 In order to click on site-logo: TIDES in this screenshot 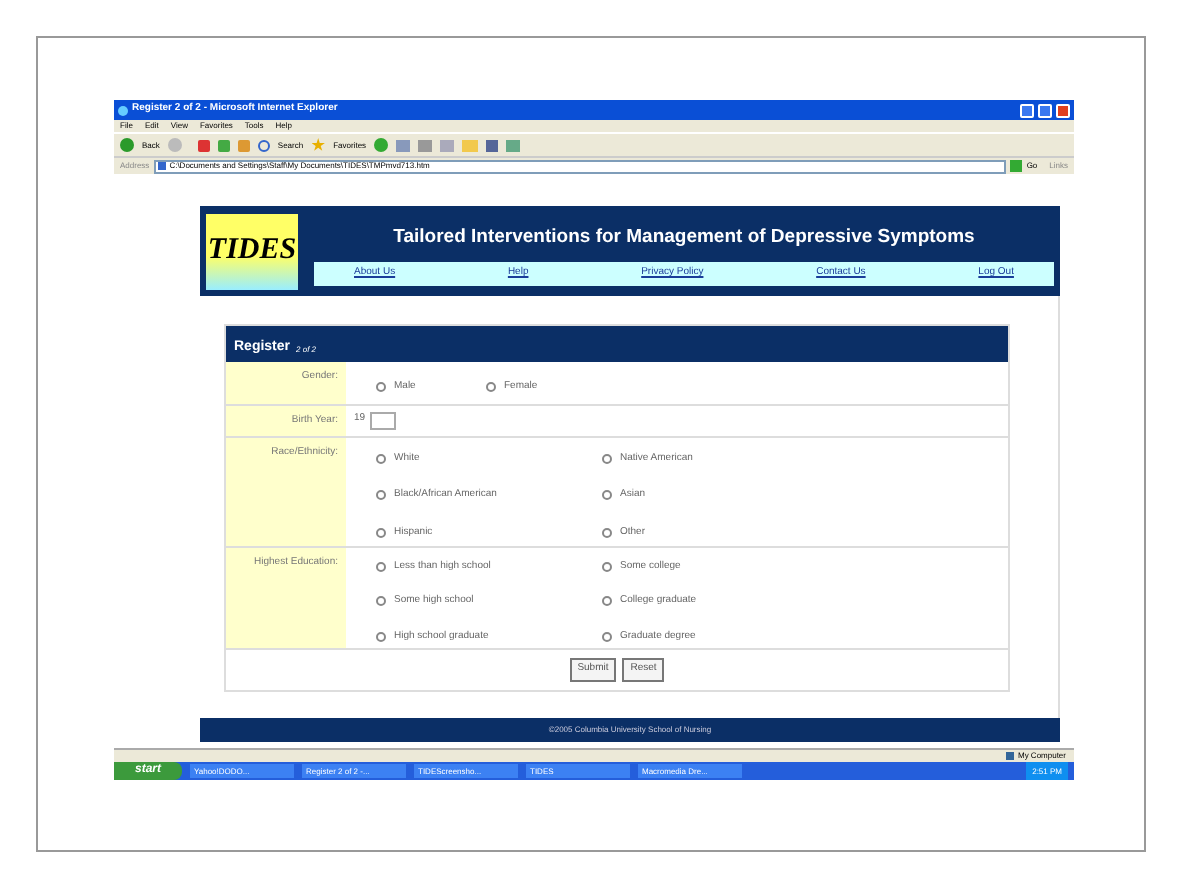, I will do `click(252, 251)`.